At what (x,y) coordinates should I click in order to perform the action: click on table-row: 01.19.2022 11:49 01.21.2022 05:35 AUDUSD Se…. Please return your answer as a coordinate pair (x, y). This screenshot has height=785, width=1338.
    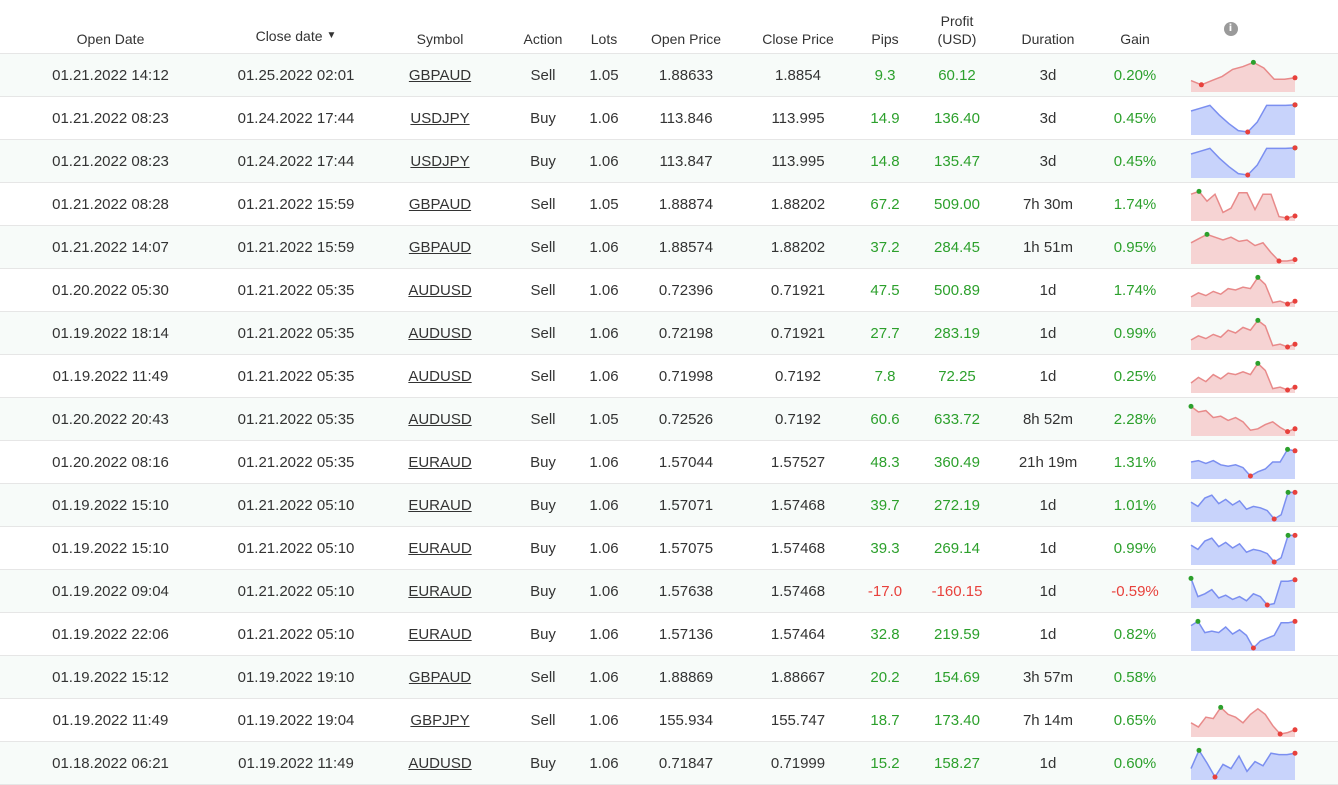
    Looking at the image, I should click on (669, 376).